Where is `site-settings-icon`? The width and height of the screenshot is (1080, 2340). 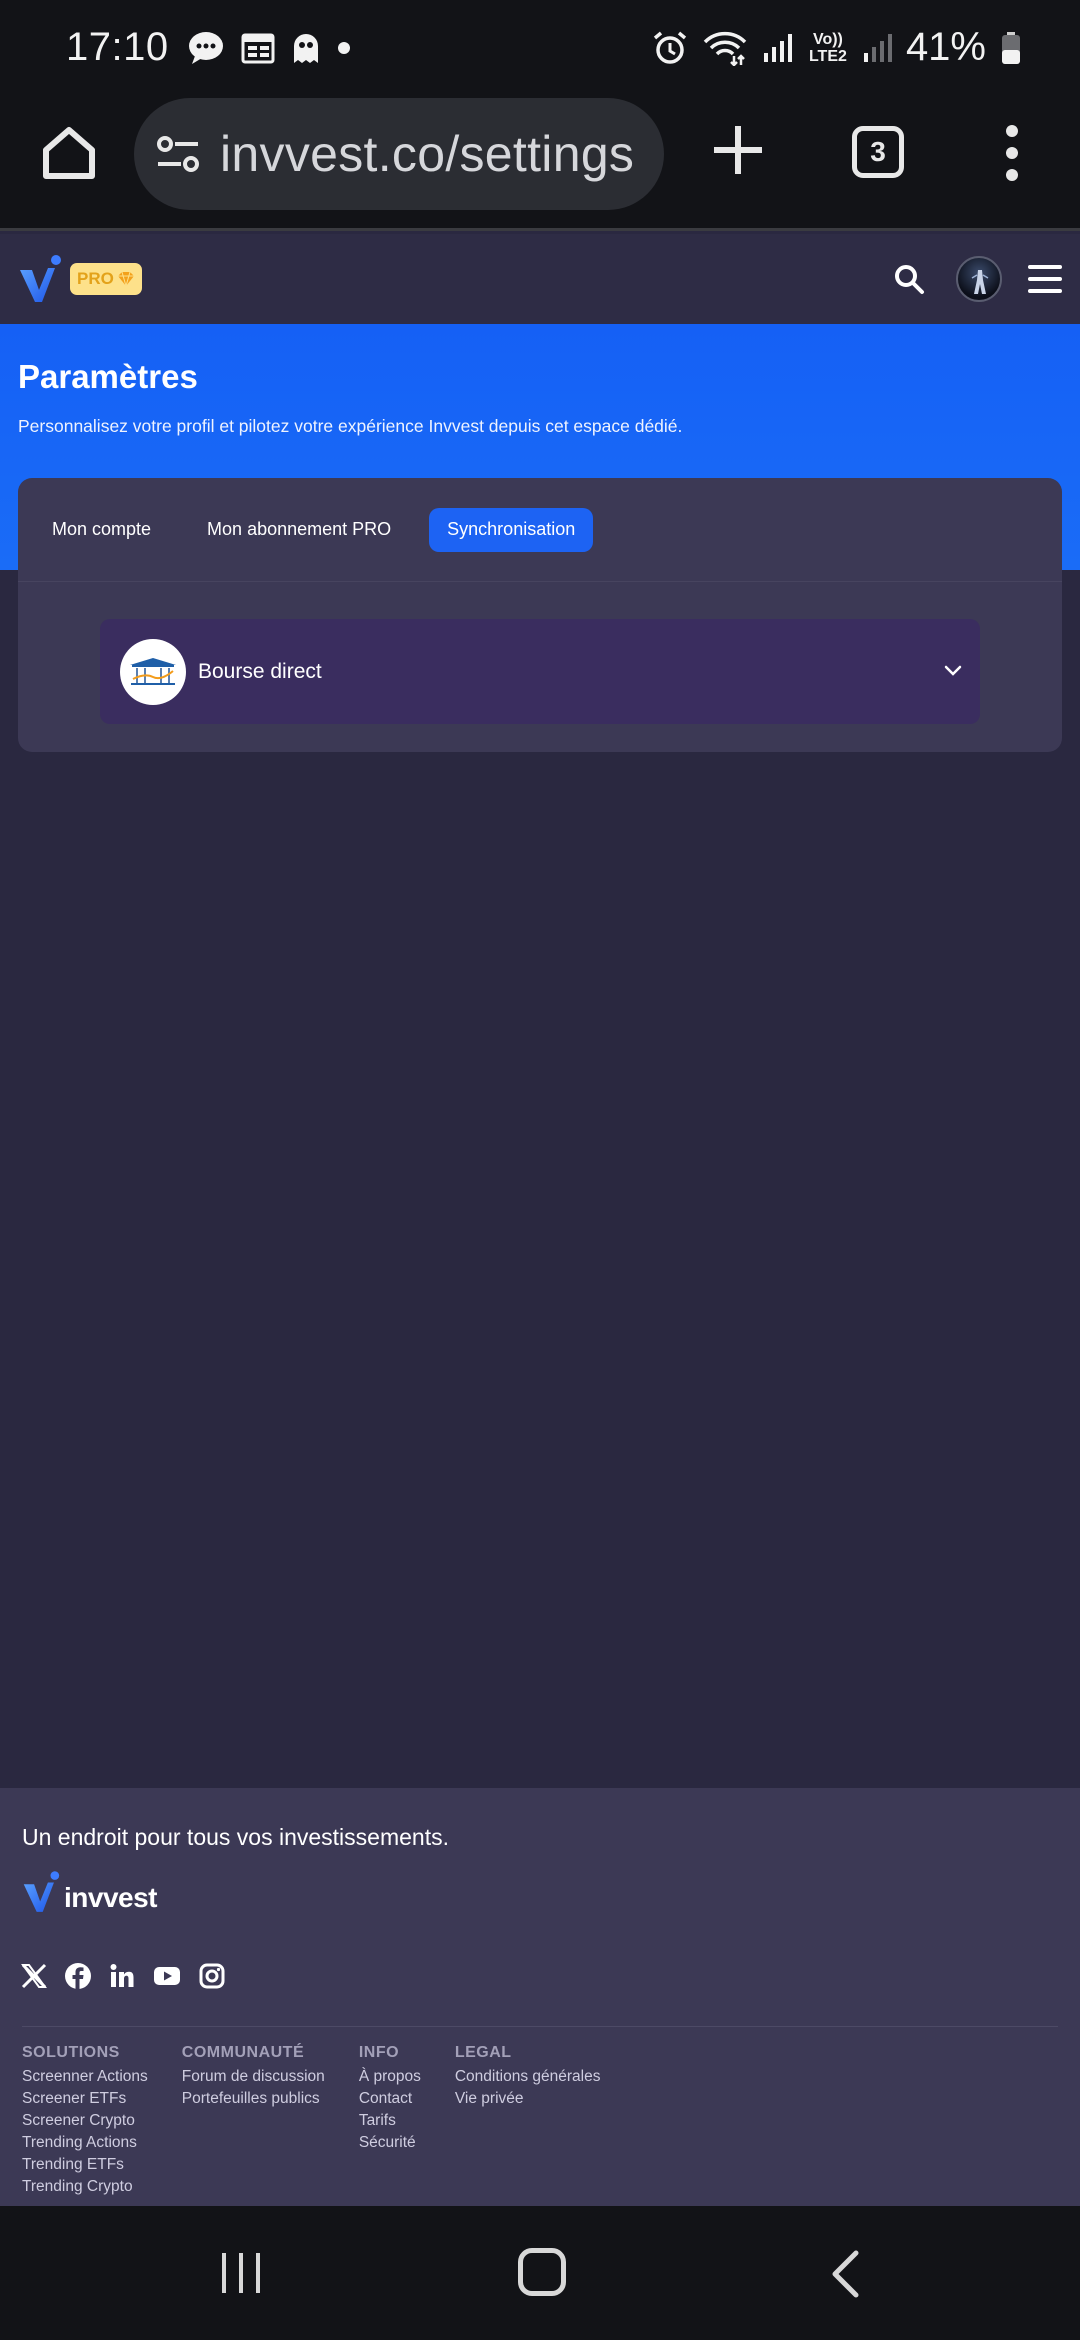 site-settings-icon is located at coordinates (178, 154).